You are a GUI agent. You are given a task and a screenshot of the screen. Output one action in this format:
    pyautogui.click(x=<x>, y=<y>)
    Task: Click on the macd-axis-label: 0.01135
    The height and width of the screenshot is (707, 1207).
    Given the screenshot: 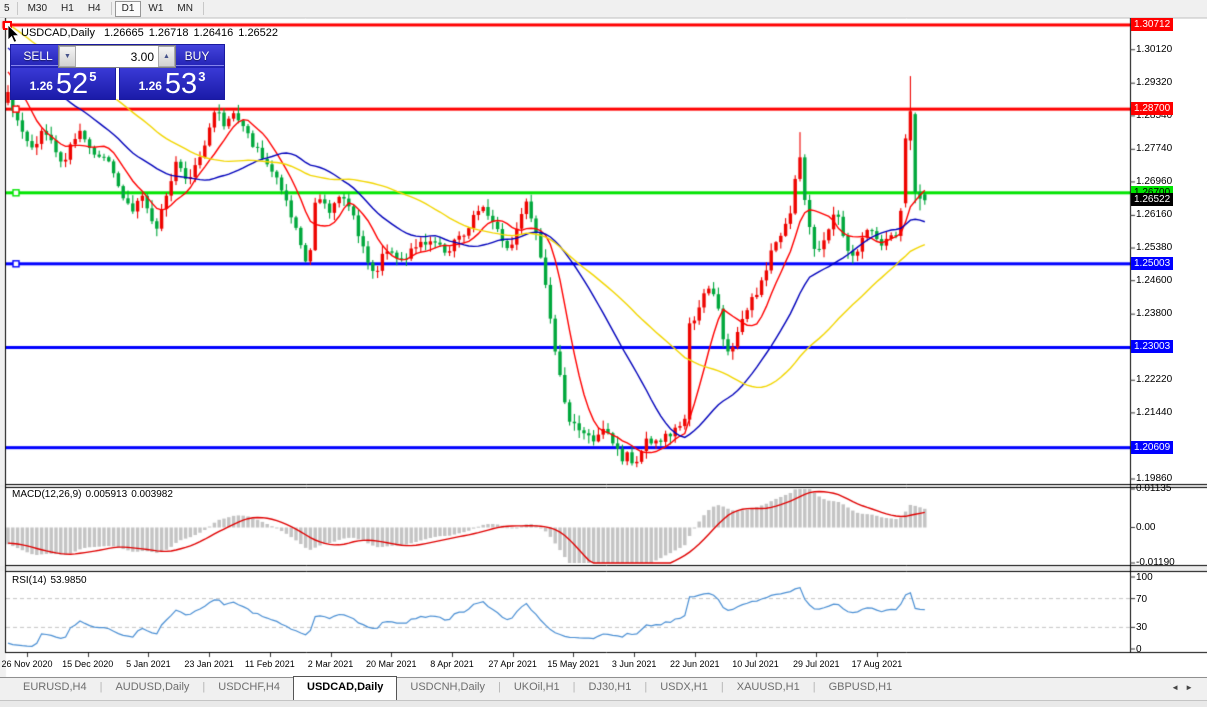 What is the action you would take?
    pyautogui.click(x=1154, y=488)
    